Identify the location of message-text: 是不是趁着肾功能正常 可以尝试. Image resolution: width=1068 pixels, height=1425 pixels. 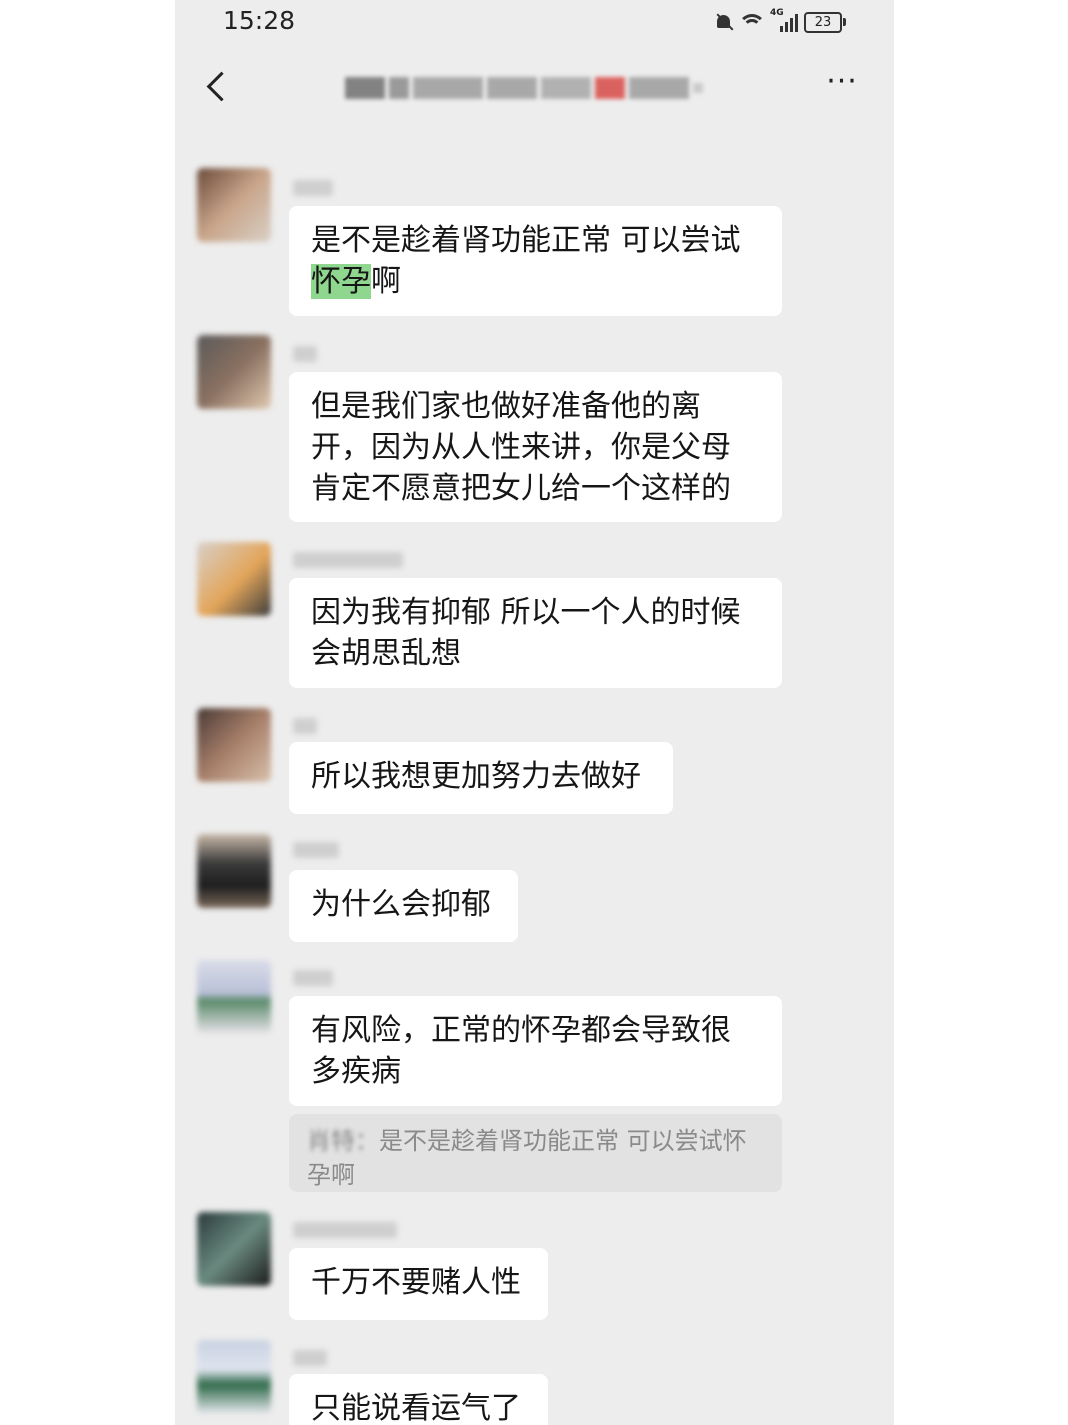
(526, 240).